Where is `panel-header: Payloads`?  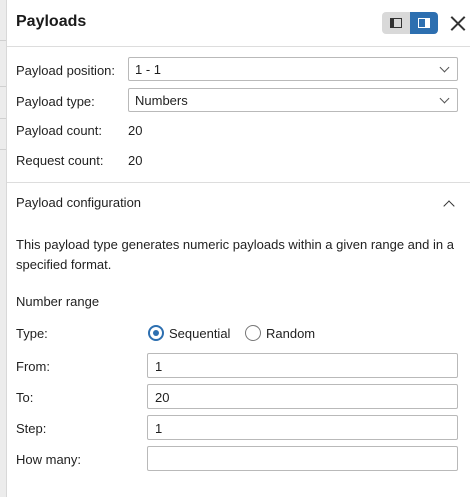 panel-header: Payloads is located at coordinates (238, 23).